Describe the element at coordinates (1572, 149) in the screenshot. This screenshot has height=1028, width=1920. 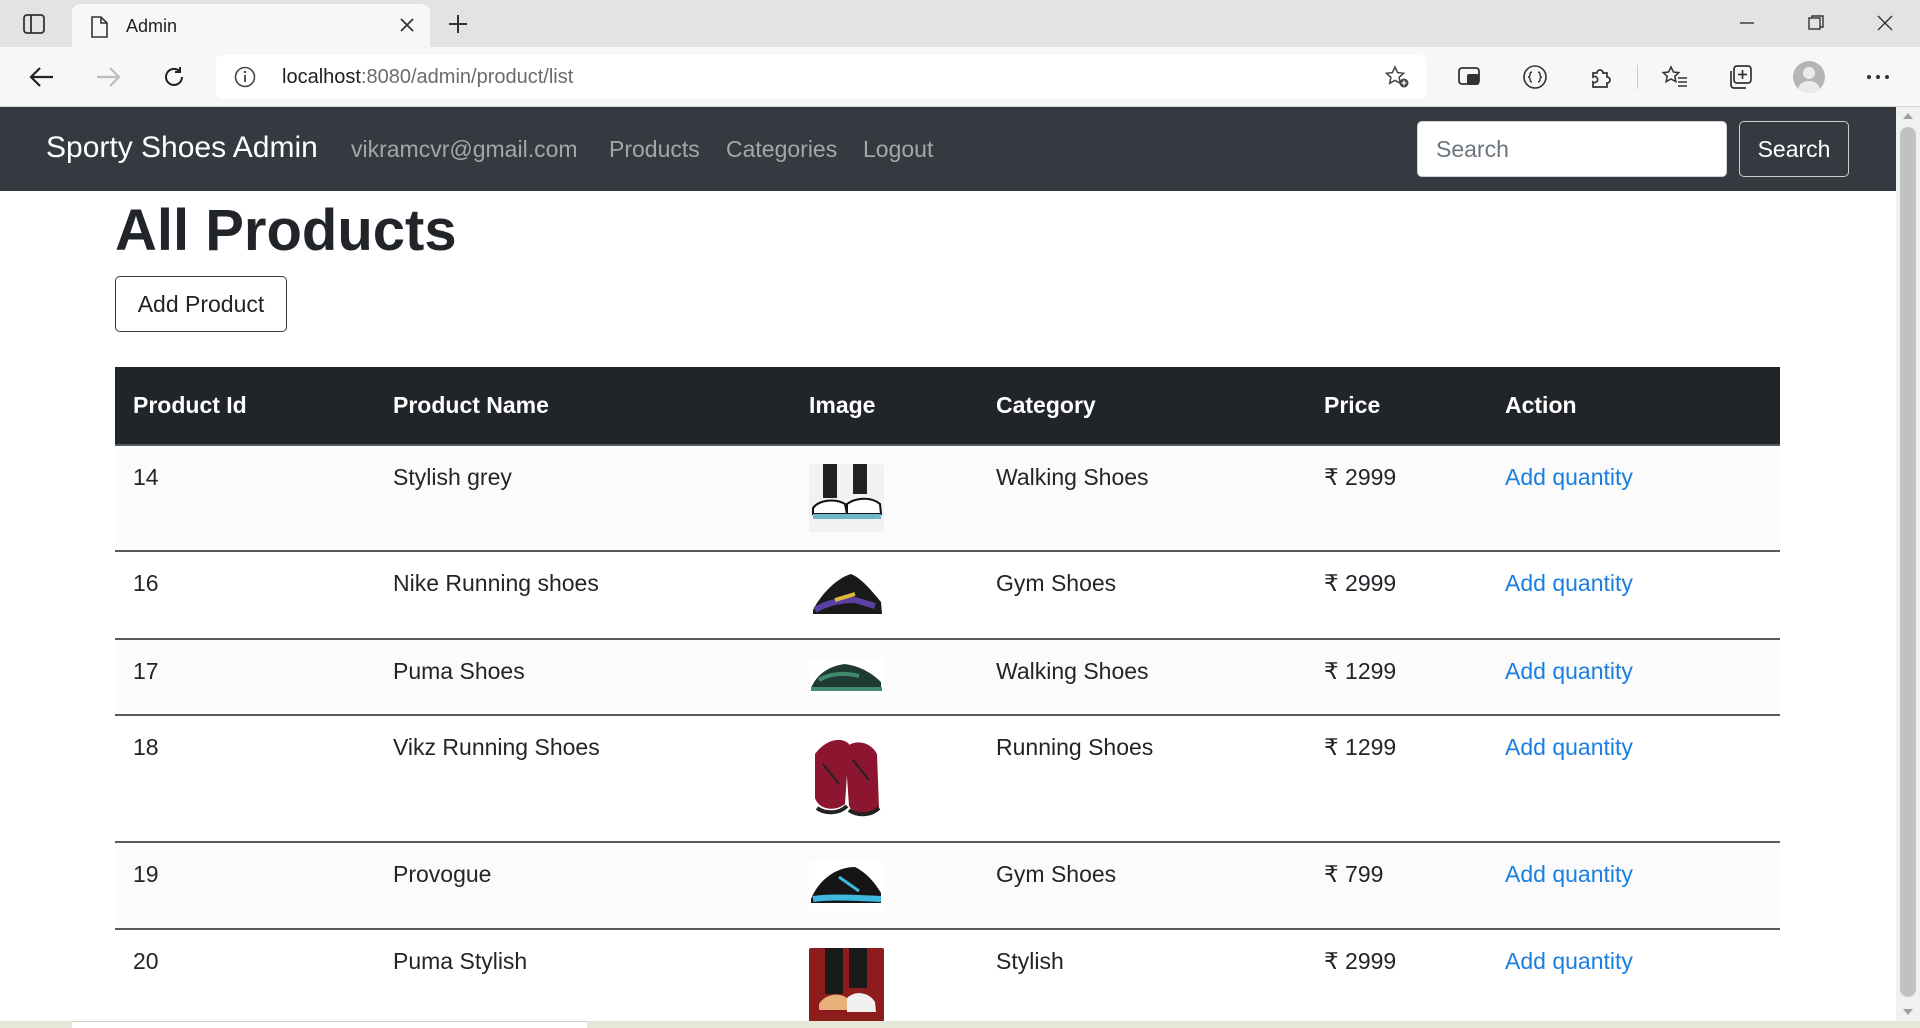
I see `search-input` at that location.